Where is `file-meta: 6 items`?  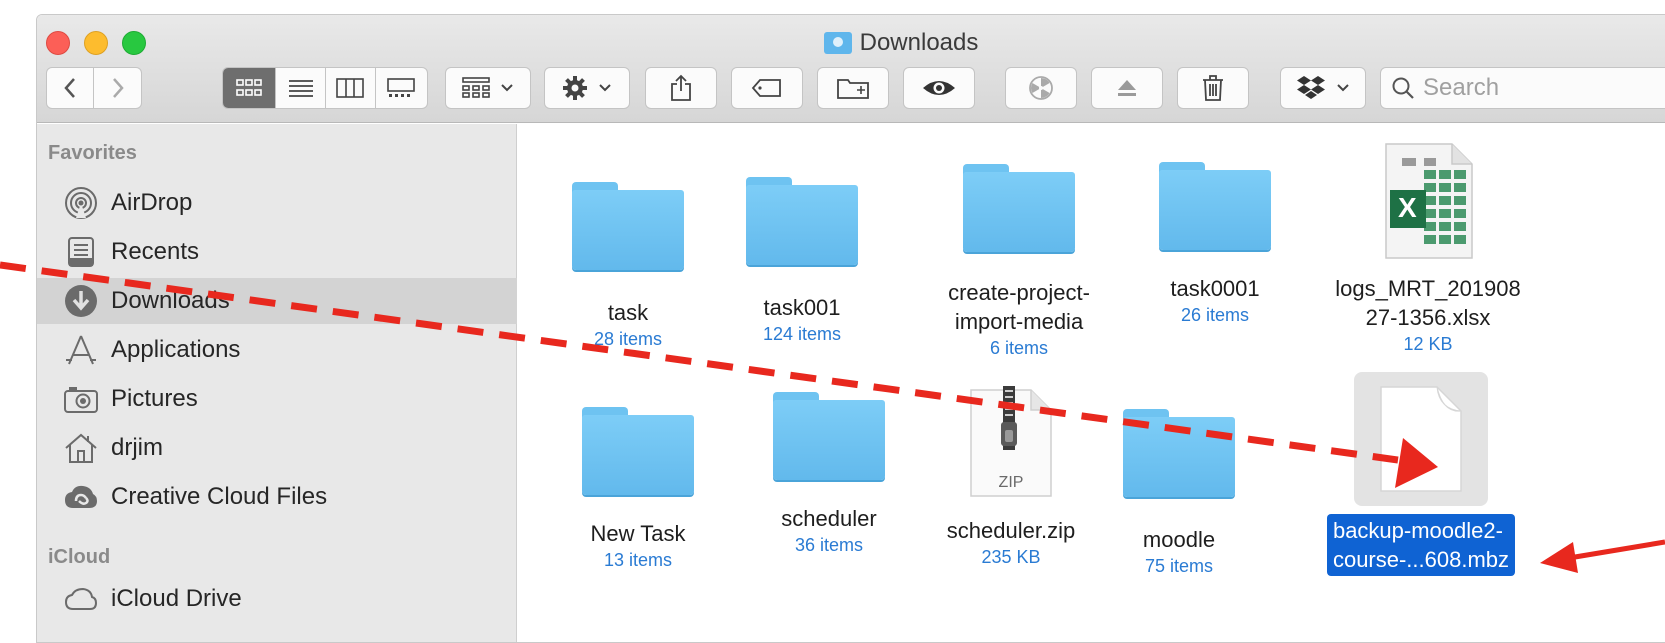
file-meta: 6 items is located at coordinates (1019, 348).